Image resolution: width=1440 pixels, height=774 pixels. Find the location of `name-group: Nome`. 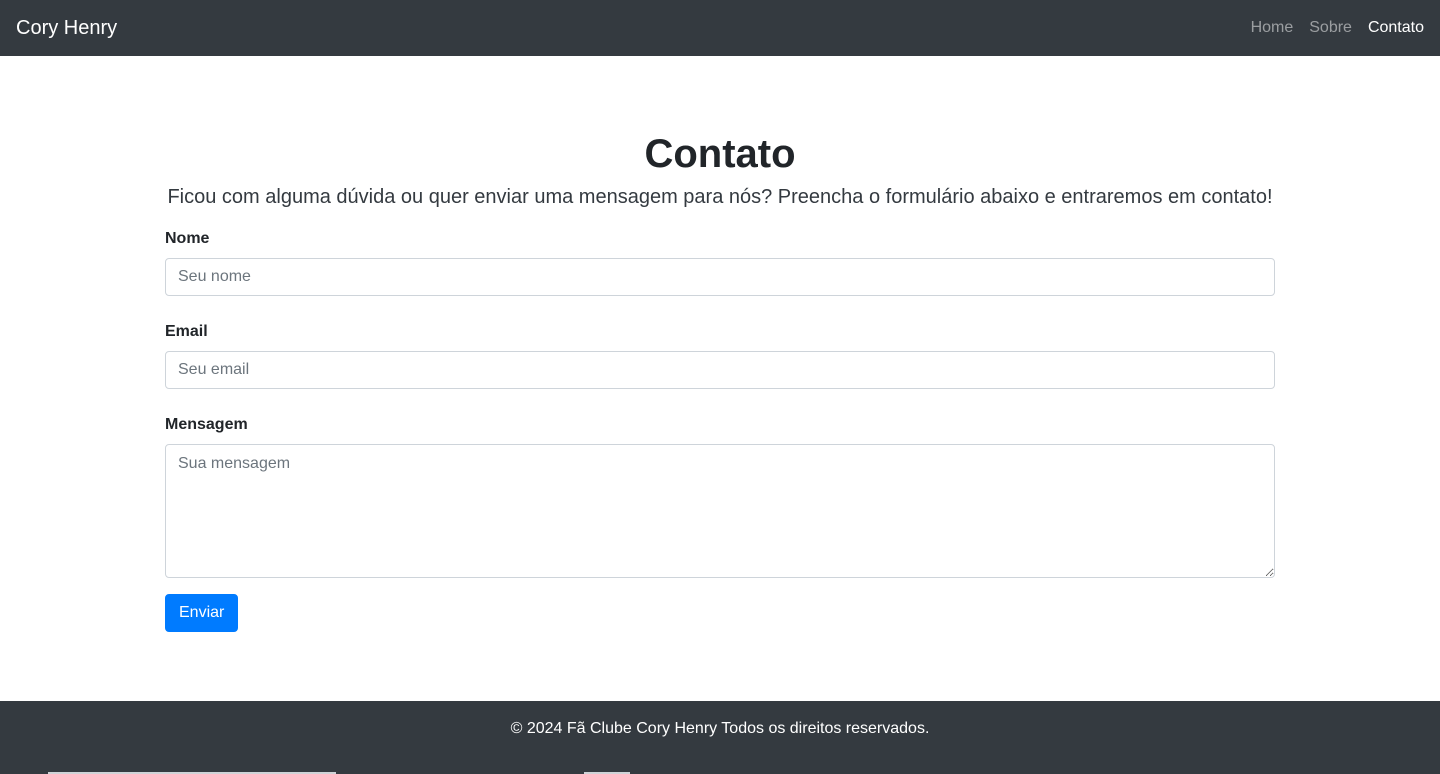

name-group: Nome is located at coordinates (720, 263).